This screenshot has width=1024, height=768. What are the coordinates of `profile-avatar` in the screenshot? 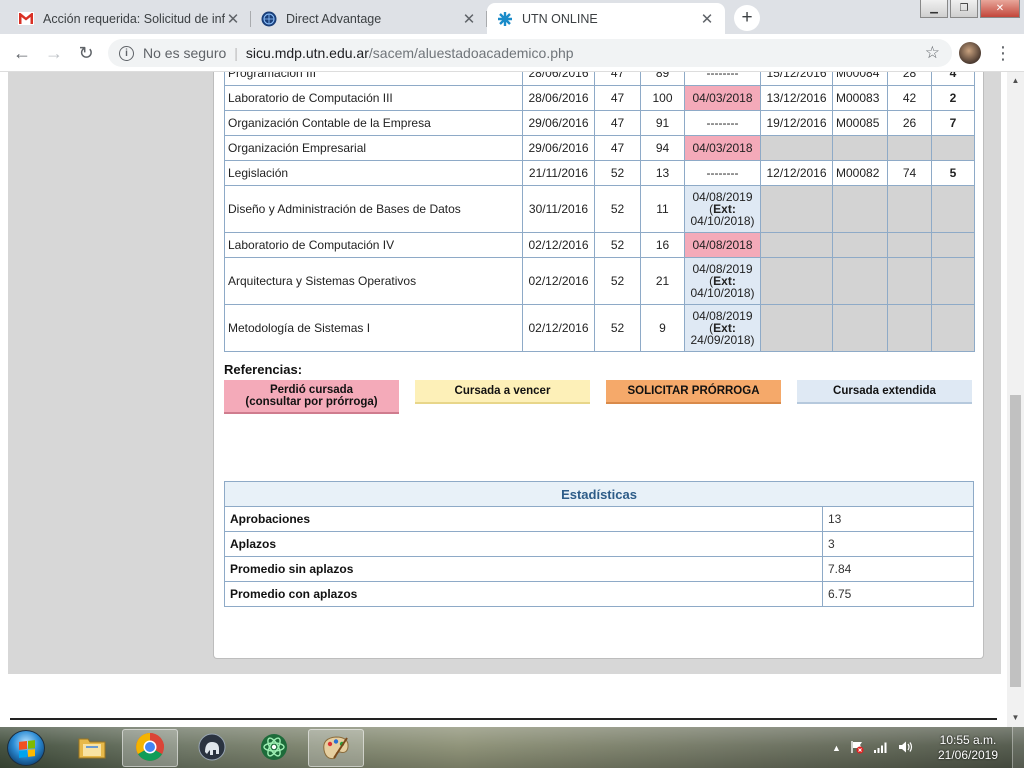 It's located at (970, 53).